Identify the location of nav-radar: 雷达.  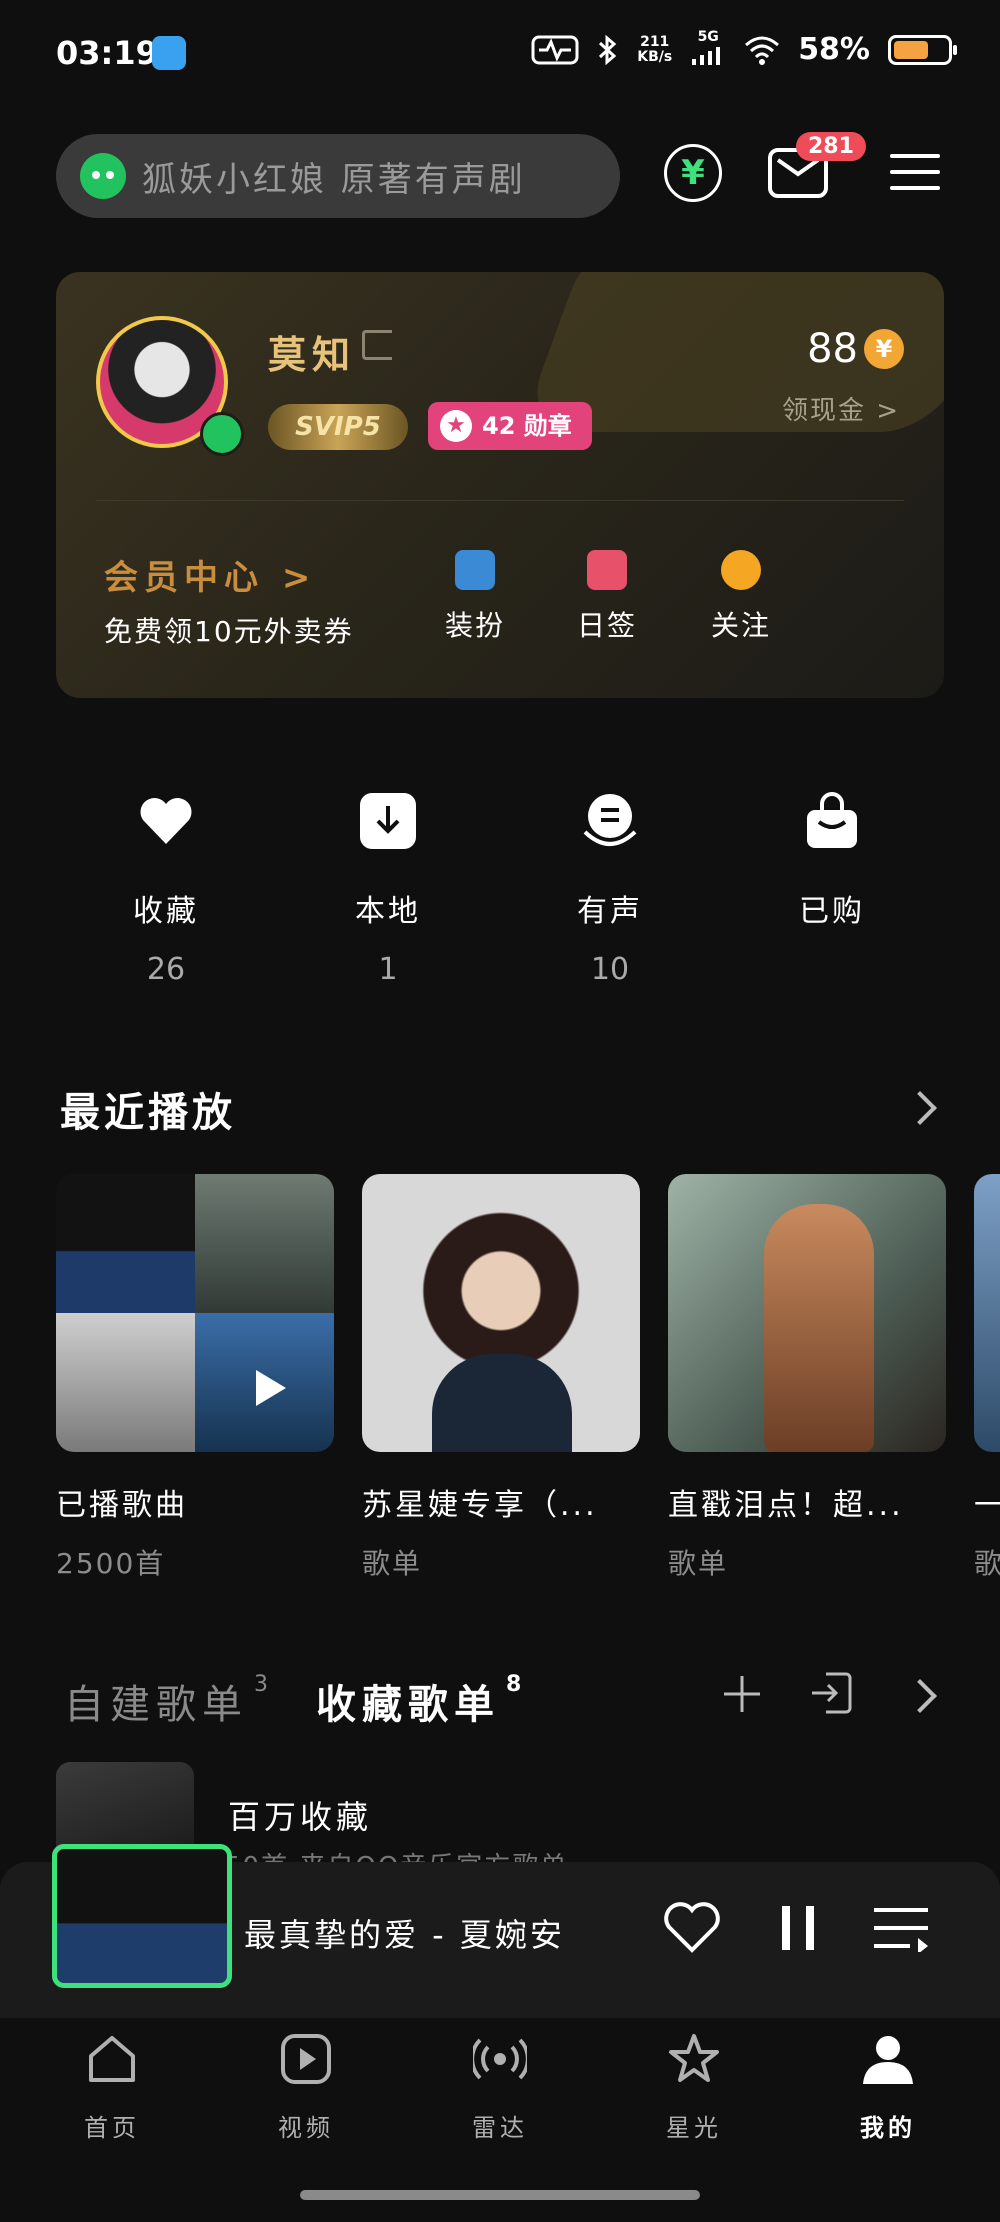
(500, 2080).